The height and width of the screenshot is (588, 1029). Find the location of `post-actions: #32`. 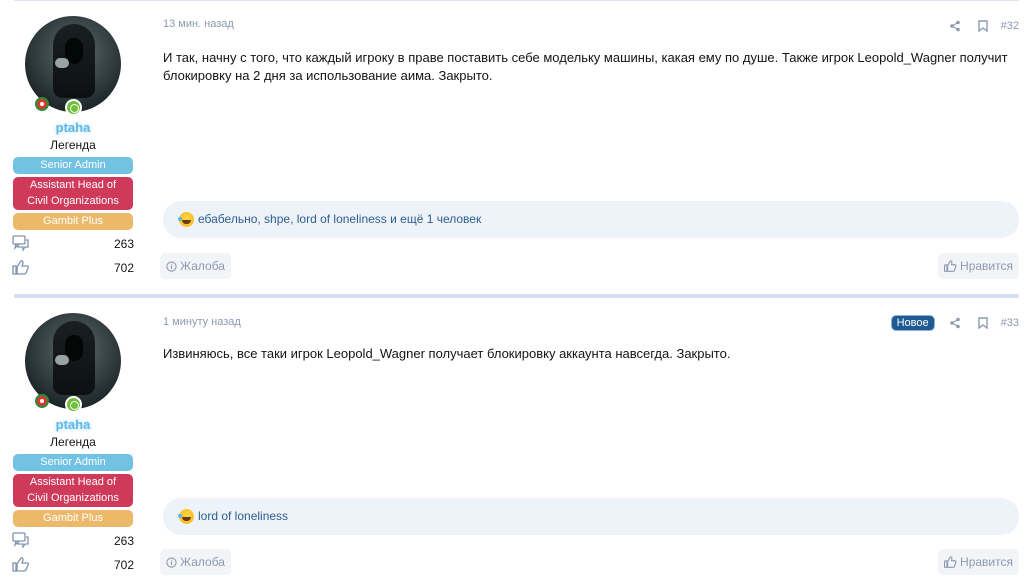

post-actions: #32 is located at coordinates (980, 26).